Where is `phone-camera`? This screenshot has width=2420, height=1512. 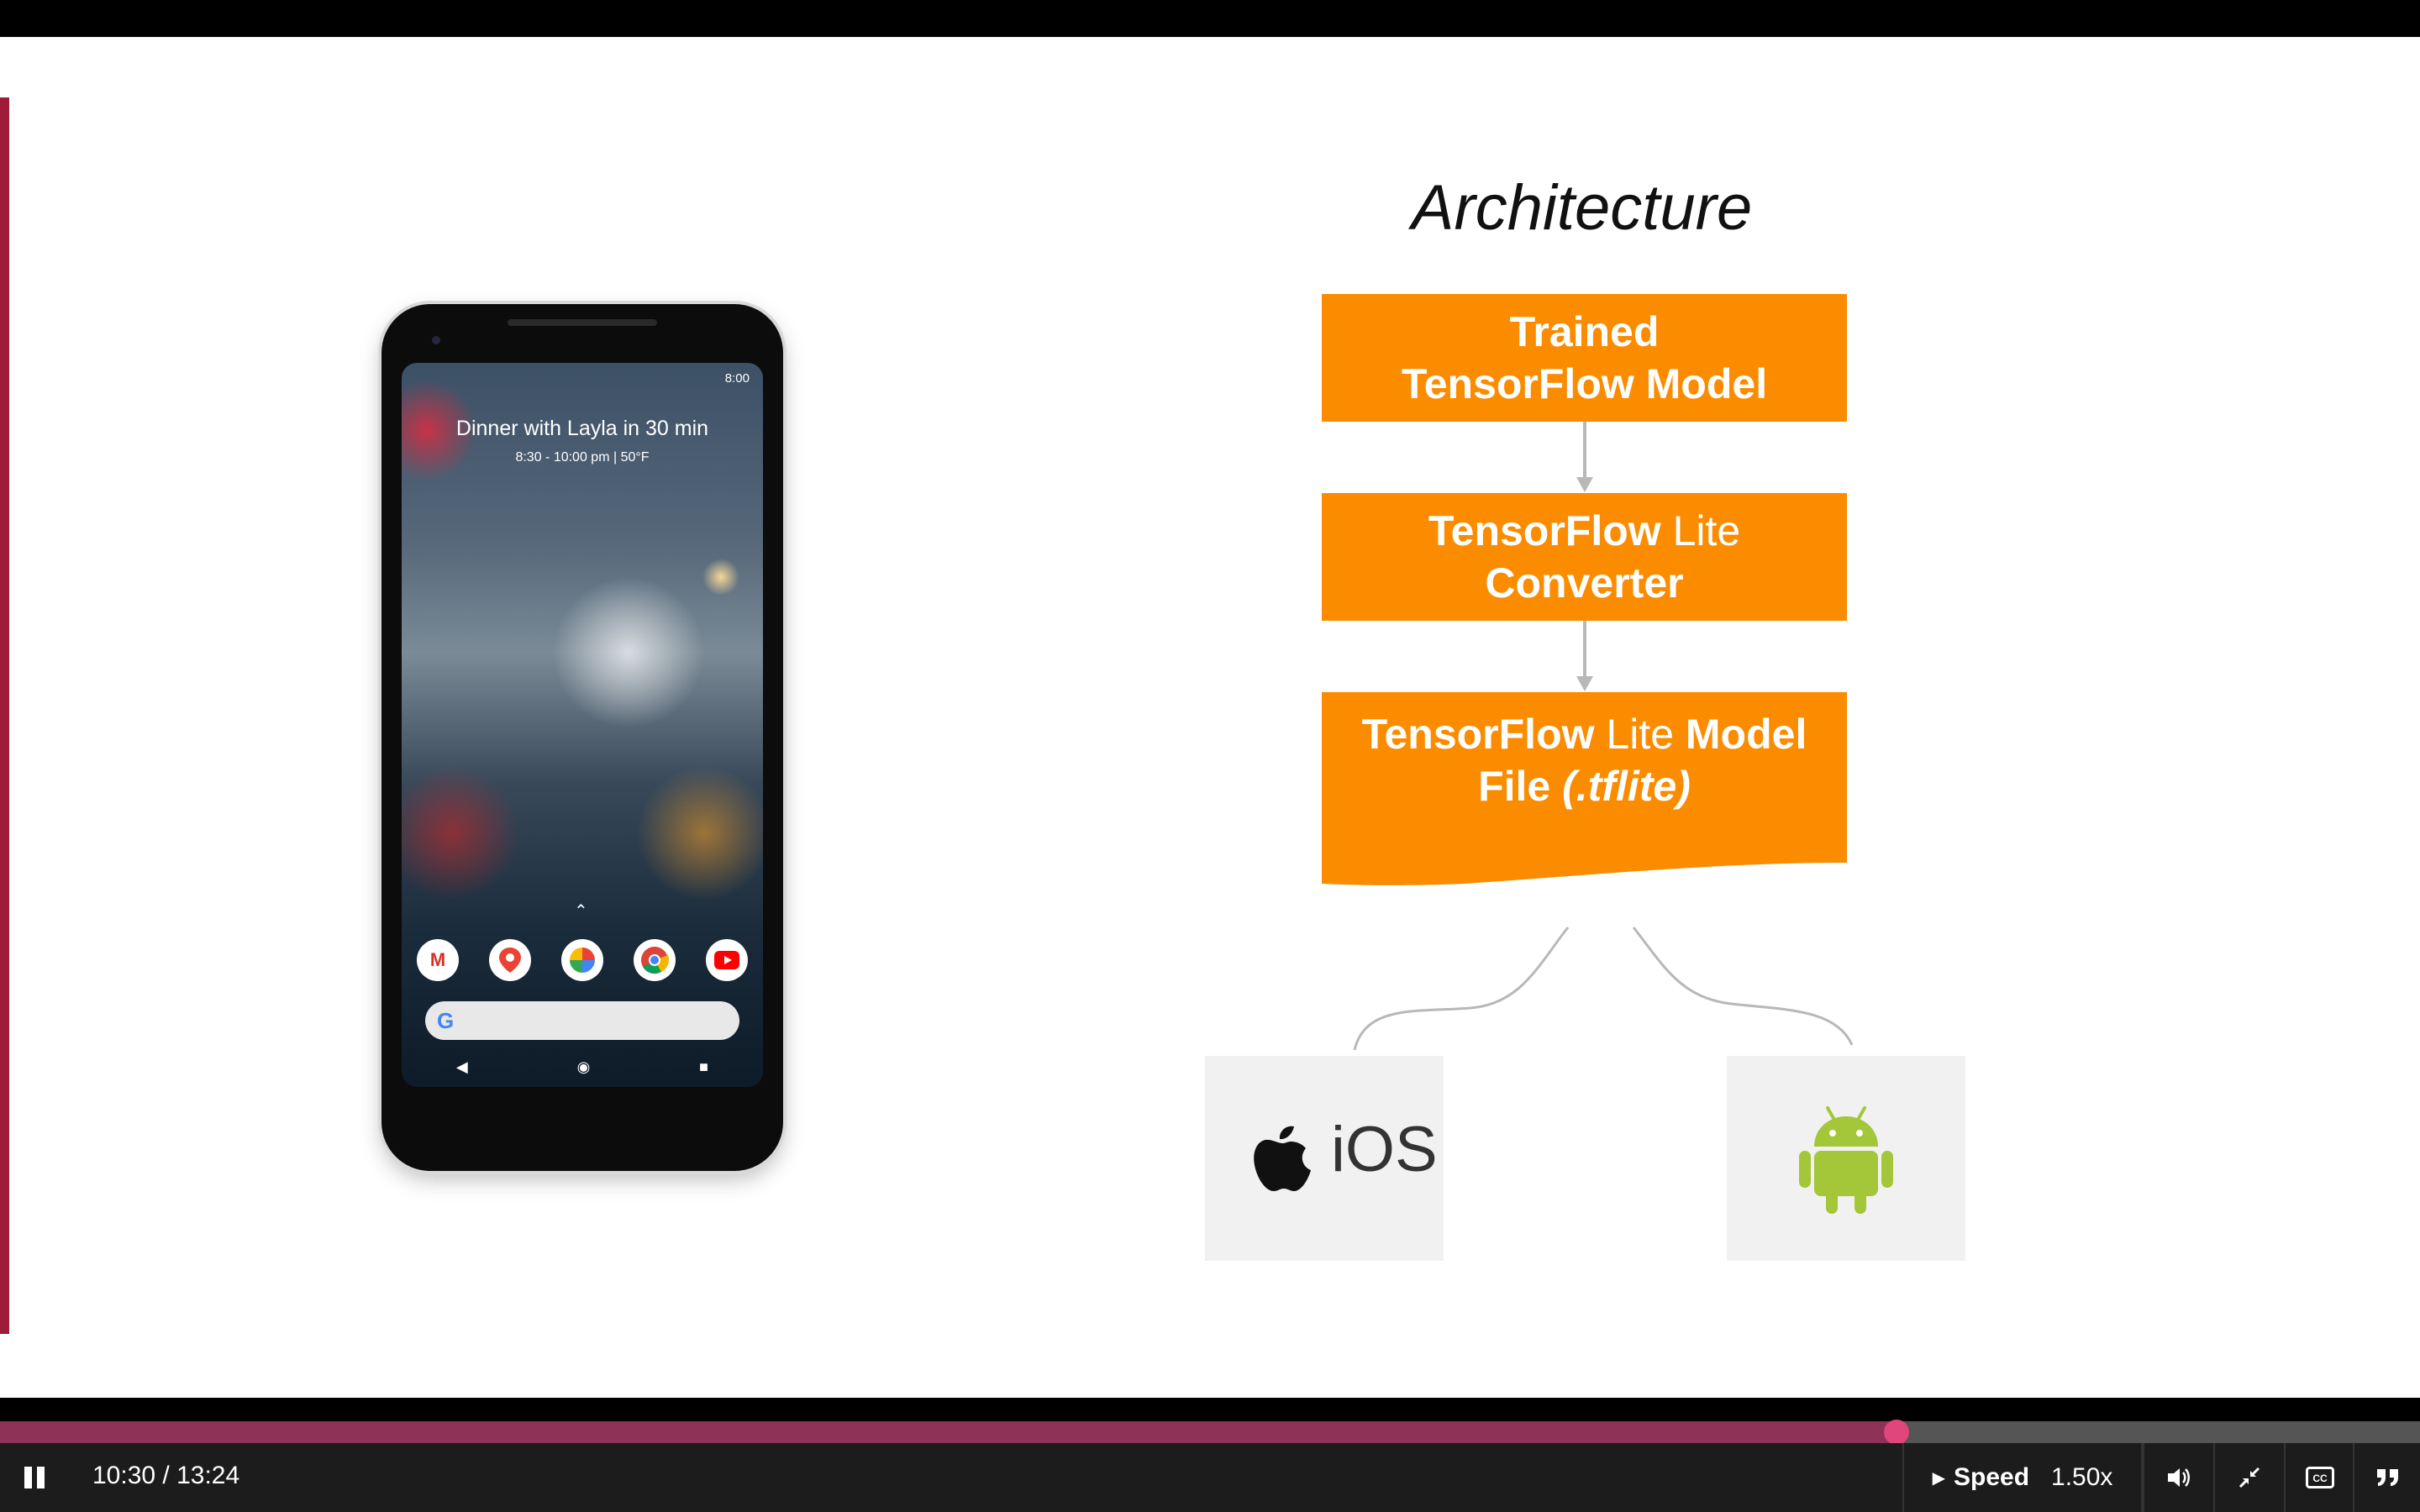 phone-camera is located at coordinates (436, 340).